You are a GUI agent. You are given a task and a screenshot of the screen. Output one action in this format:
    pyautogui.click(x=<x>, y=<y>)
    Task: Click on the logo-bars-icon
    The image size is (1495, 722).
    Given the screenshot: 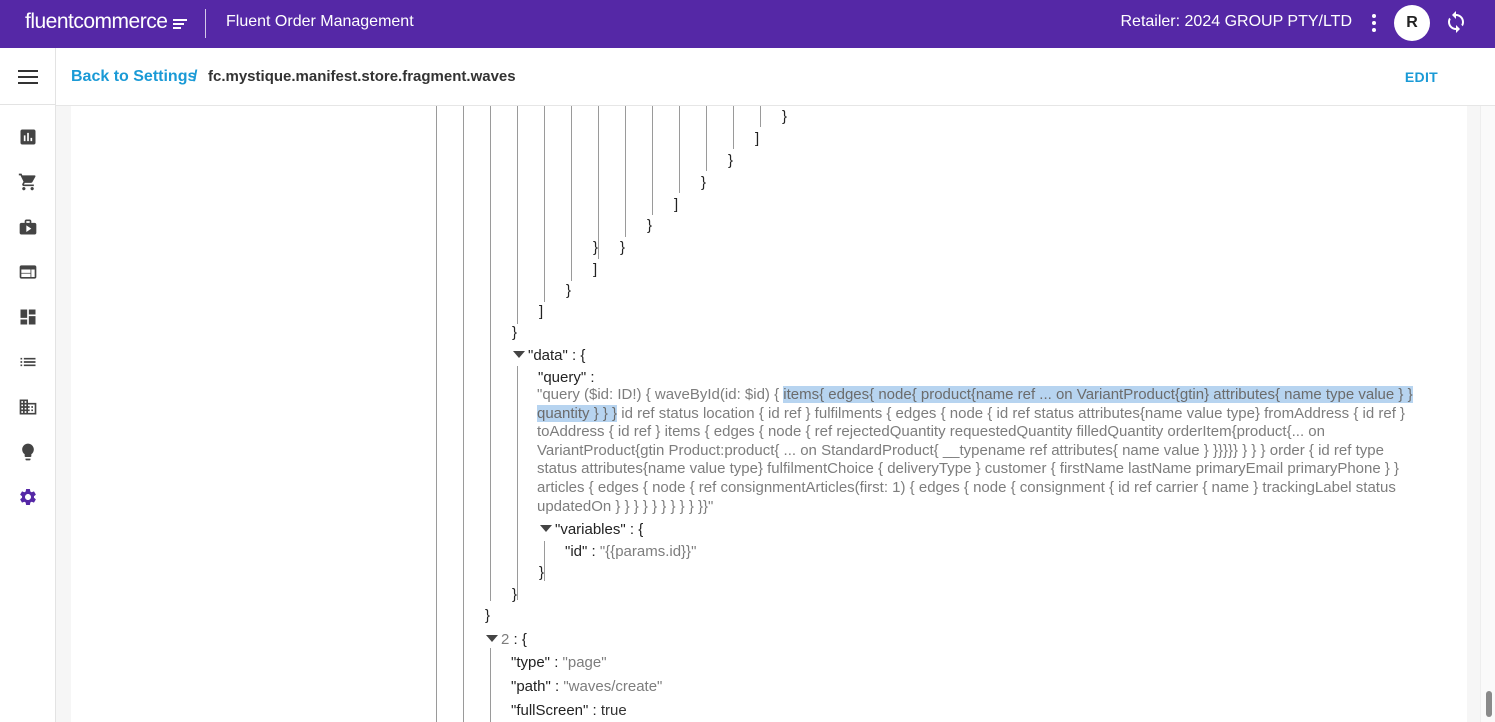 What is the action you would take?
    pyautogui.click(x=180, y=23)
    